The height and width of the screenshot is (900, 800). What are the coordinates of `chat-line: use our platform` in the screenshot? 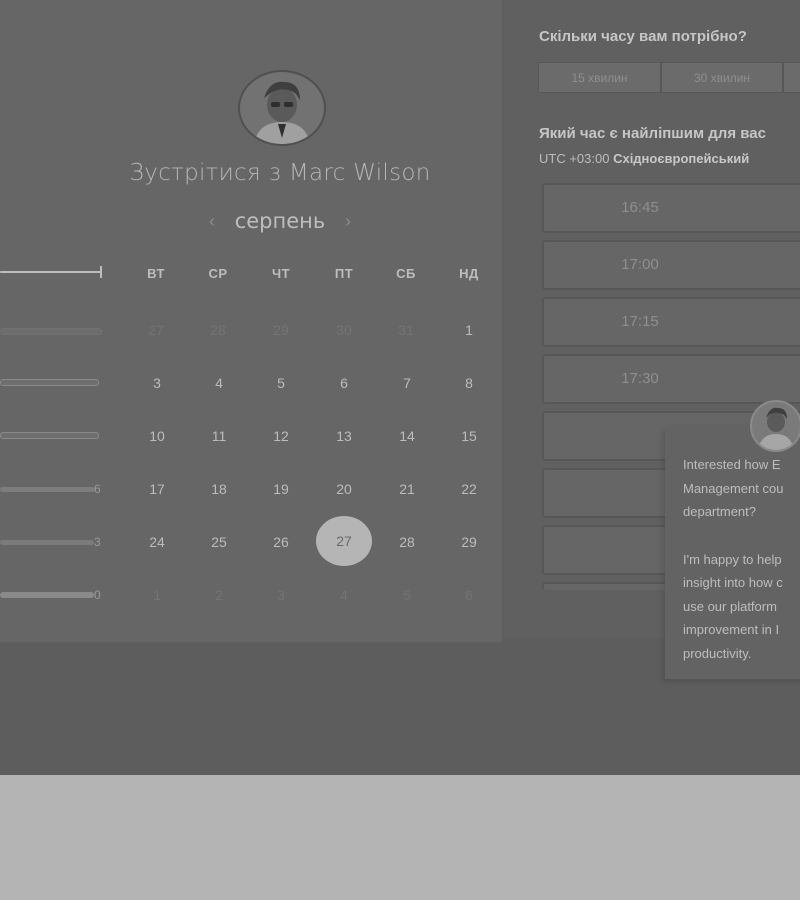 It's located at (730, 606).